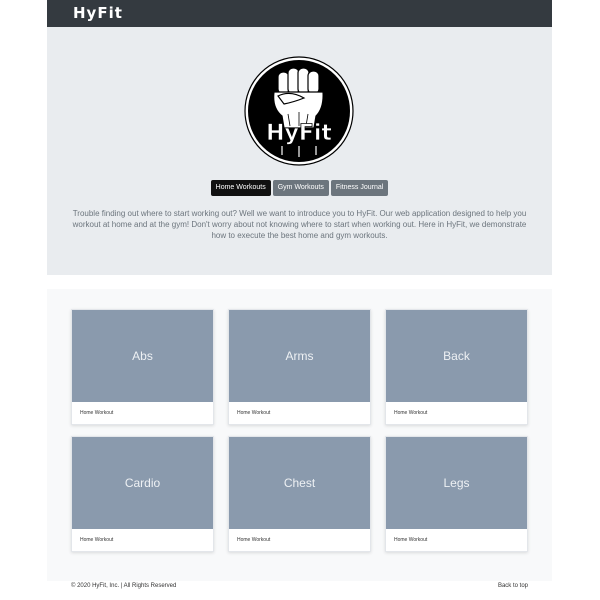 The height and width of the screenshot is (600, 600). I want to click on card-image-chest: Chest, so click(299, 483).